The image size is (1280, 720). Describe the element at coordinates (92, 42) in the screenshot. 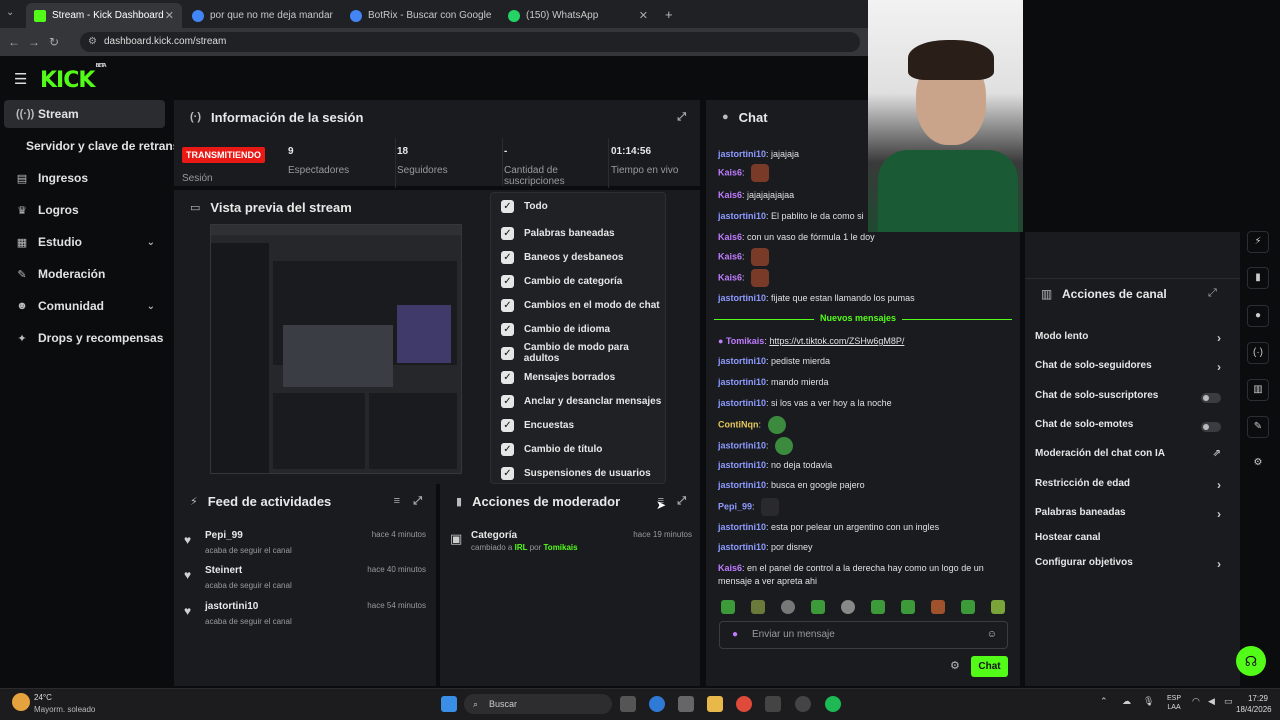

I see `site-info-icon: ⚙` at that location.